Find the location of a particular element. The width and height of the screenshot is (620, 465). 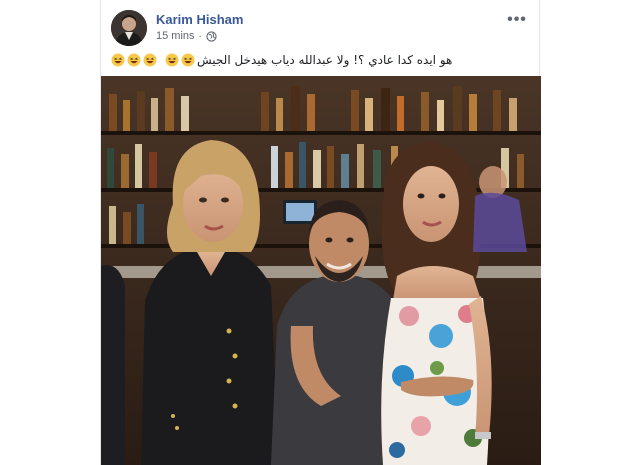

post-meta: 15 mins · is located at coordinates (186, 36).